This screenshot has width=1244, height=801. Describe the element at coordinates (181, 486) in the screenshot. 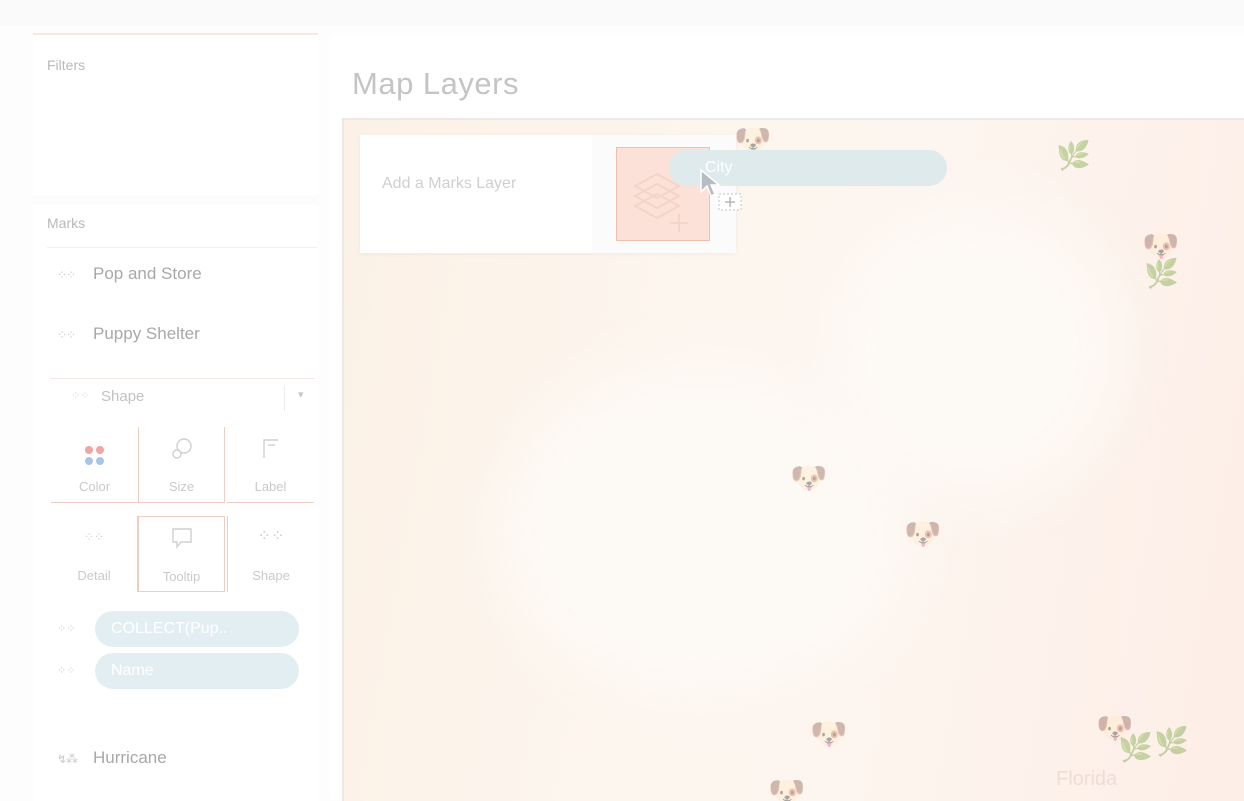

I see `size-card-label: Size` at that location.